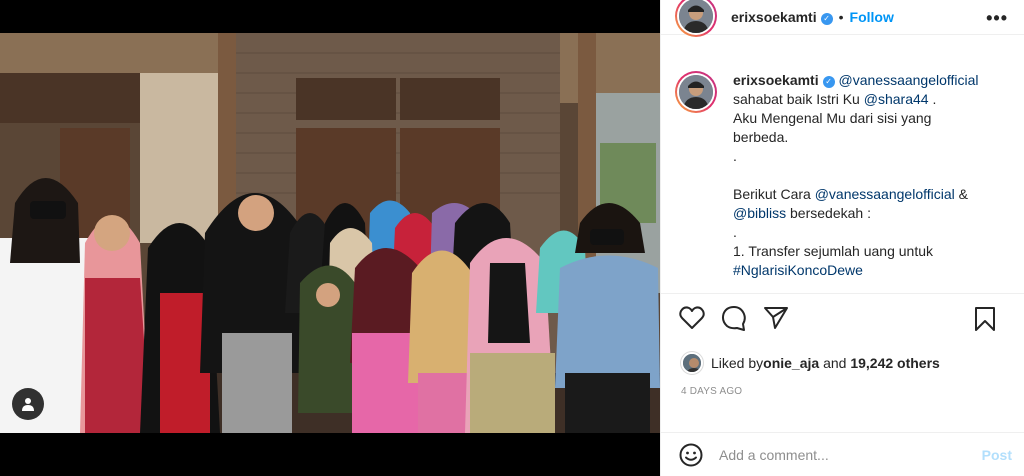 Image resolution: width=1024 pixels, height=476 pixels. What do you see at coordinates (832, 118) in the screenshot?
I see `caption-line: Aku Mengenal Mu dari sisi yang` at bounding box center [832, 118].